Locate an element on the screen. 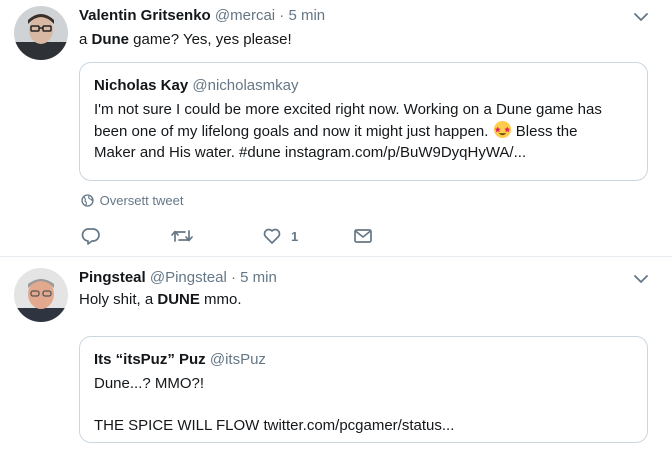 Image resolution: width=672 pixels, height=457 pixels. tweet-text-bold: Dune is located at coordinates (110, 39).